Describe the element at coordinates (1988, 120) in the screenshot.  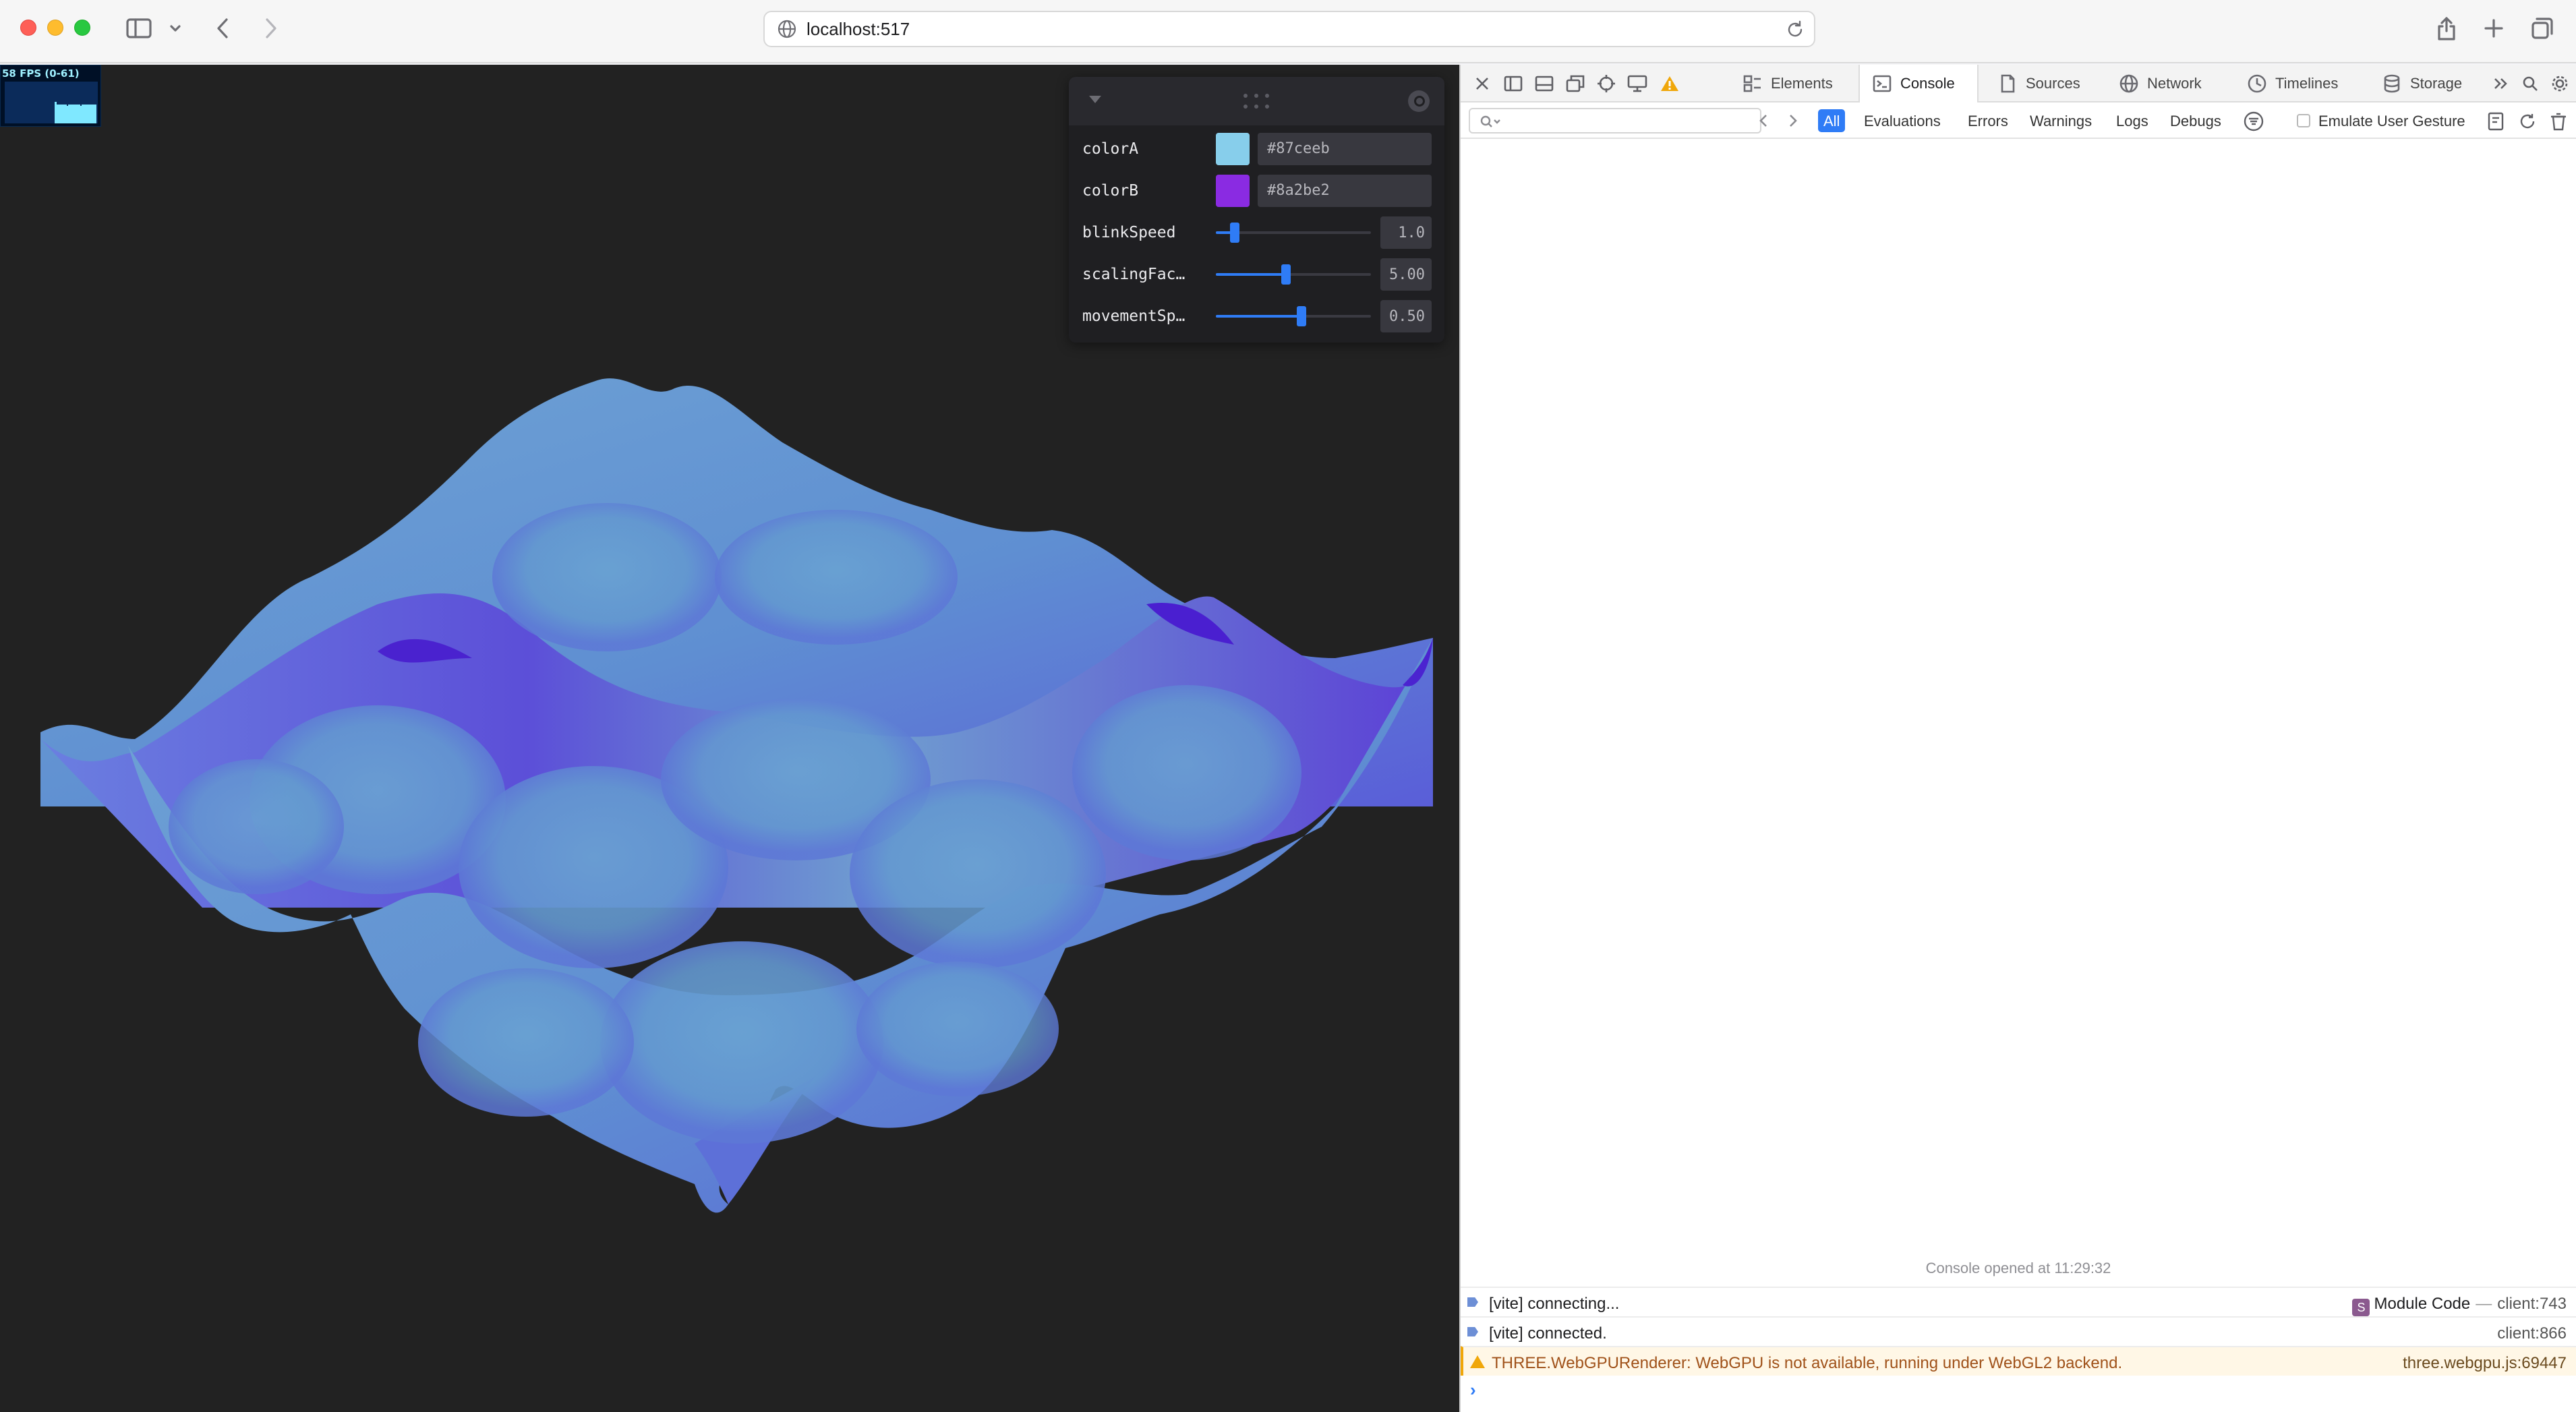
I see `level-errors: Errors` at that location.